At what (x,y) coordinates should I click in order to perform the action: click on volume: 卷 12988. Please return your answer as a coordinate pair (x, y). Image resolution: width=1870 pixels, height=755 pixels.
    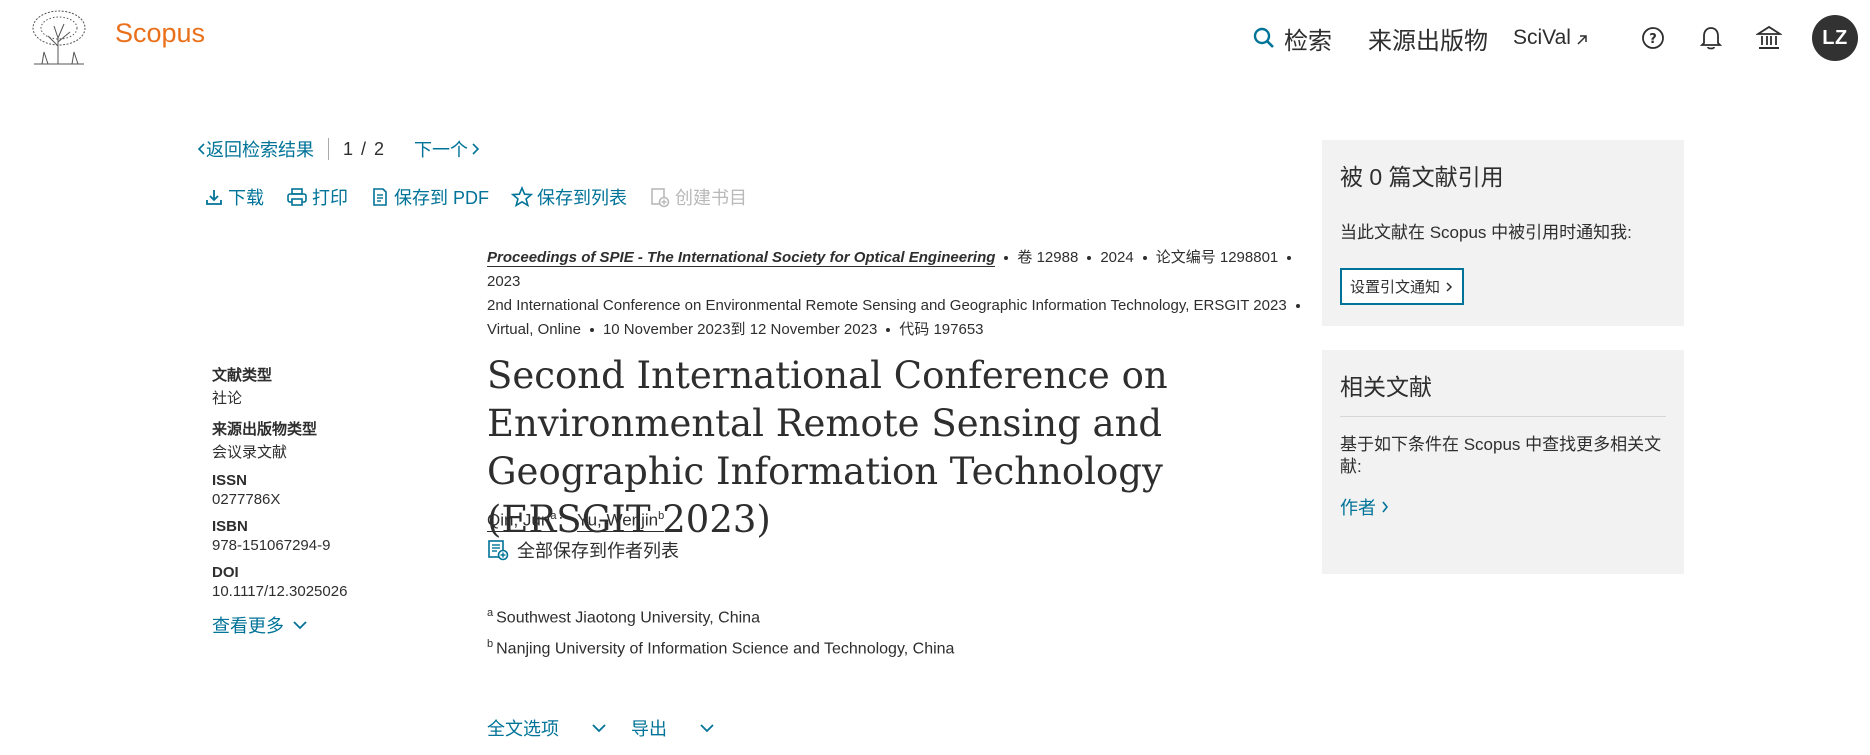
    Looking at the image, I should click on (1048, 257).